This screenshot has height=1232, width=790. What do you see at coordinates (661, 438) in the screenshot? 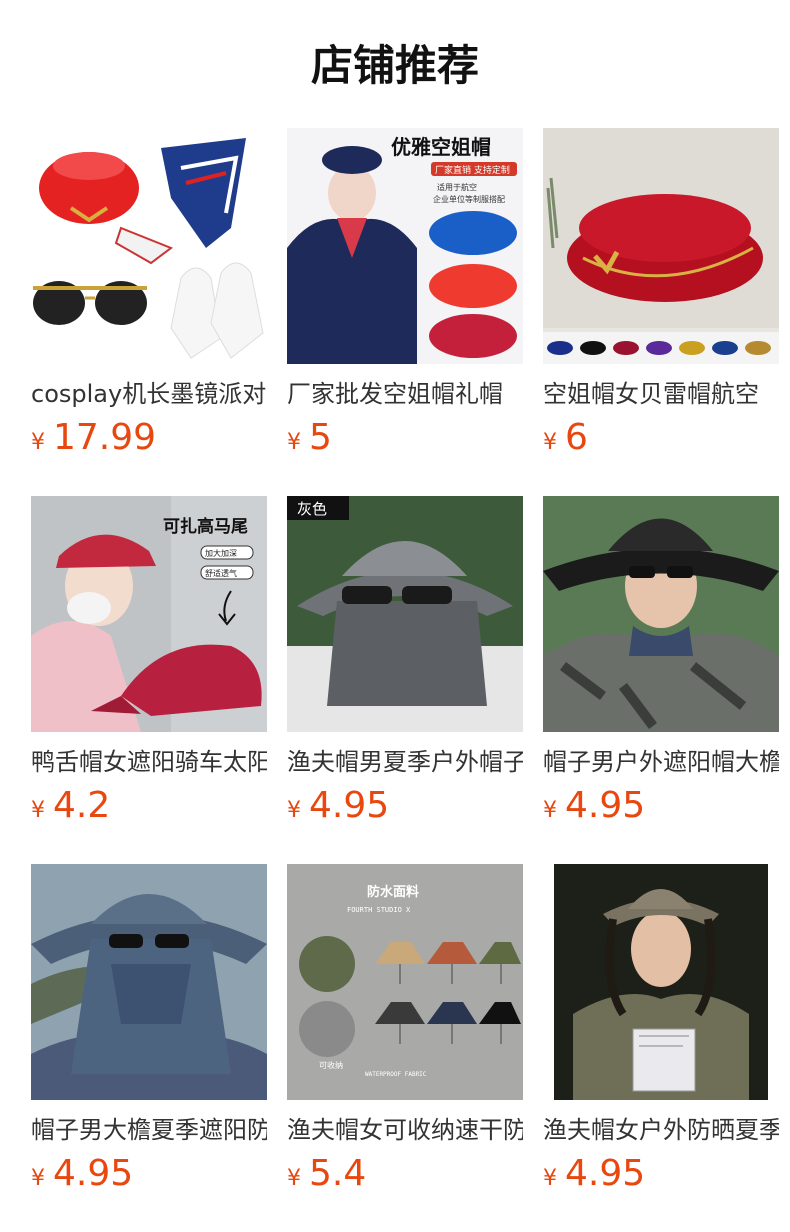
I see `product-price: ¥6` at bounding box center [661, 438].